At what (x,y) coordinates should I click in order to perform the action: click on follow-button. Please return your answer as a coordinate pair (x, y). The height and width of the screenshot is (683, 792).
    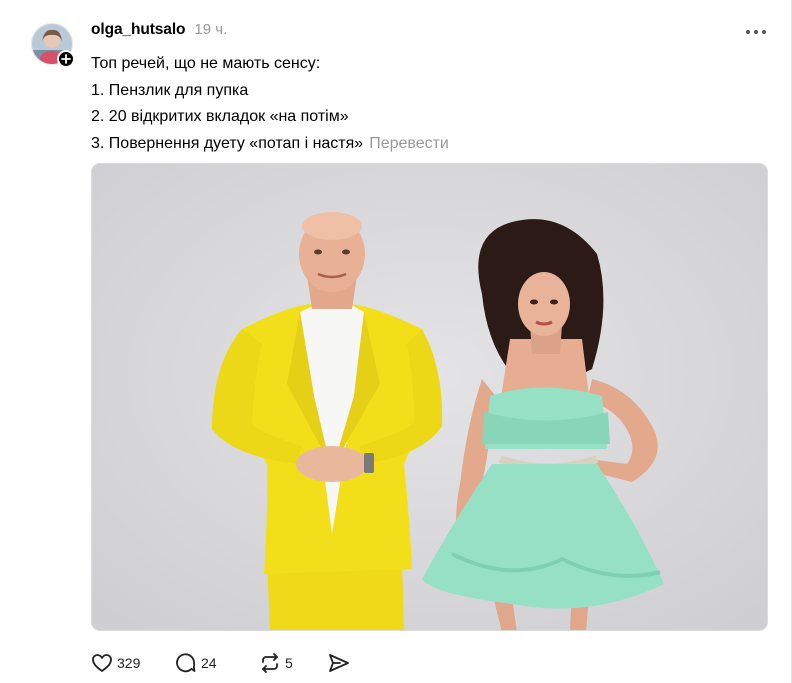
    Looking at the image, I should click on (66, 59).